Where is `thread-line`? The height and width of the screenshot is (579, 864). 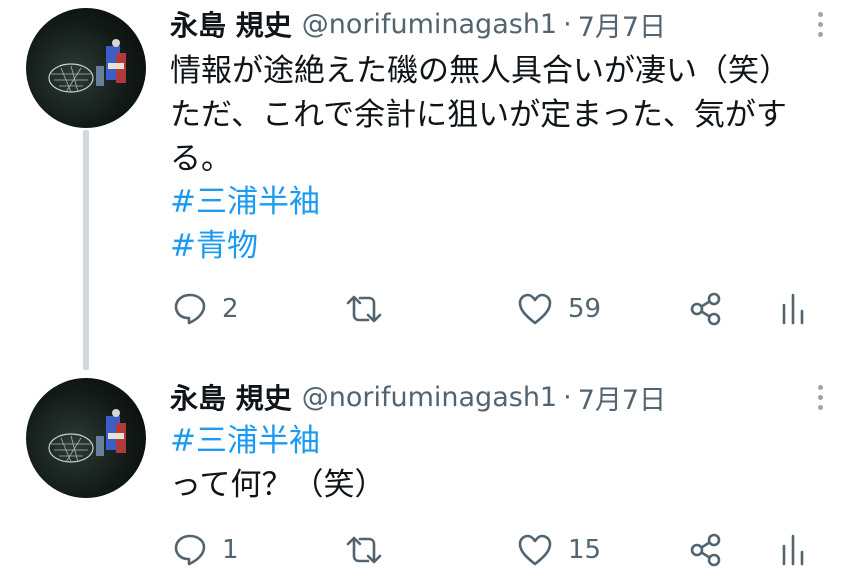
thread-line is located at coordinates (86, 250).